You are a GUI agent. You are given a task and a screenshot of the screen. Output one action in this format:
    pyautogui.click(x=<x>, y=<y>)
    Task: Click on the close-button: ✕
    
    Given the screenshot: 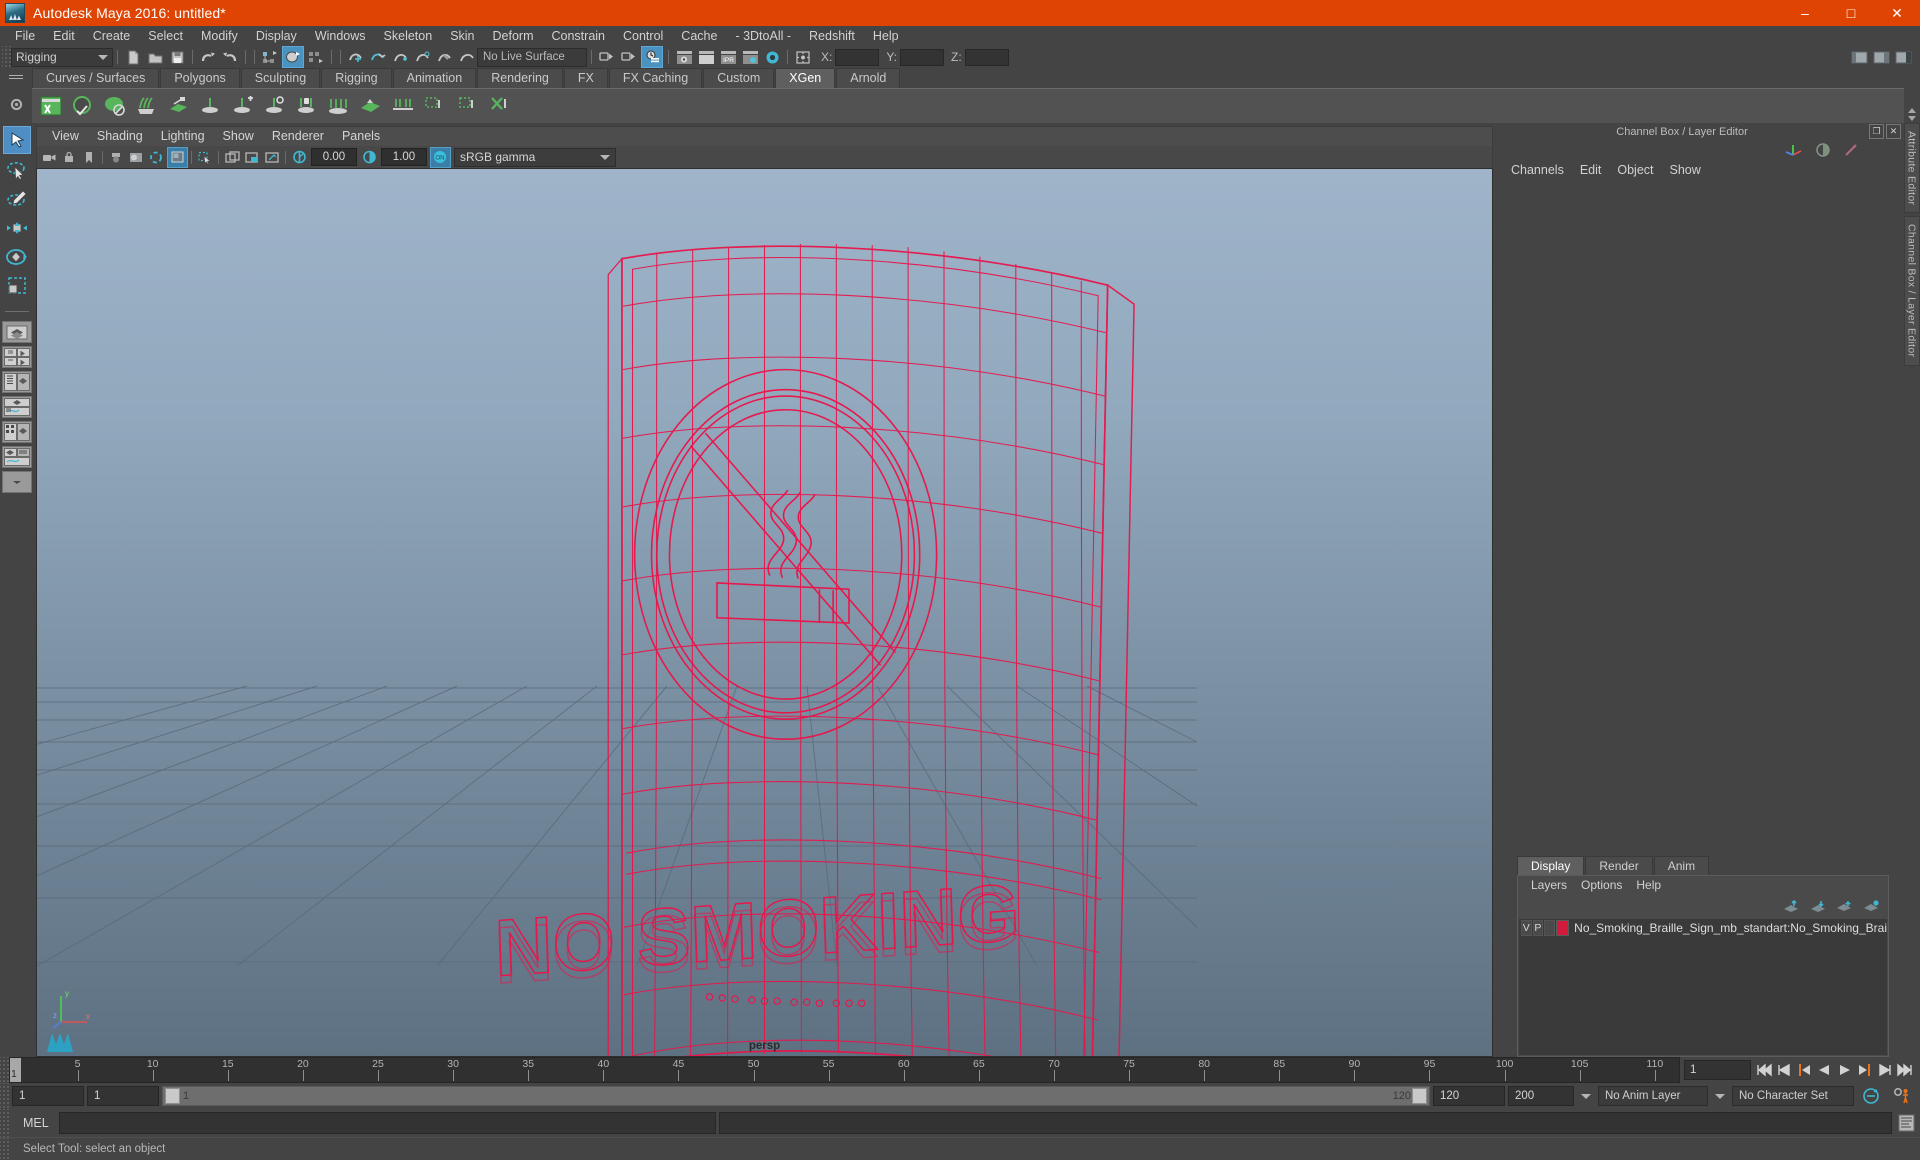 What is the action you would take?
    pyautogui.click(x=1897, y=13)
    